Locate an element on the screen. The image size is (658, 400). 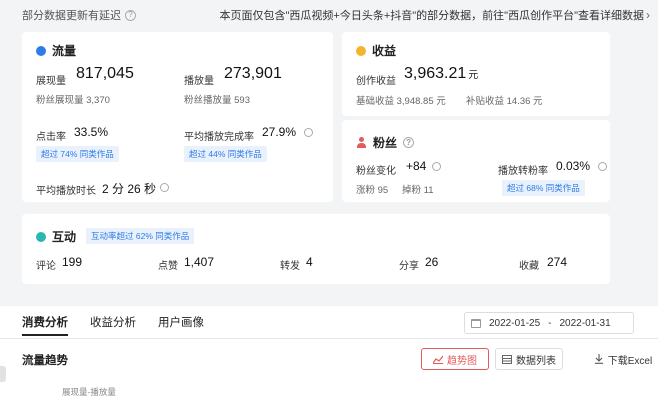
tabs-divider is located at coordinates (329, 338).